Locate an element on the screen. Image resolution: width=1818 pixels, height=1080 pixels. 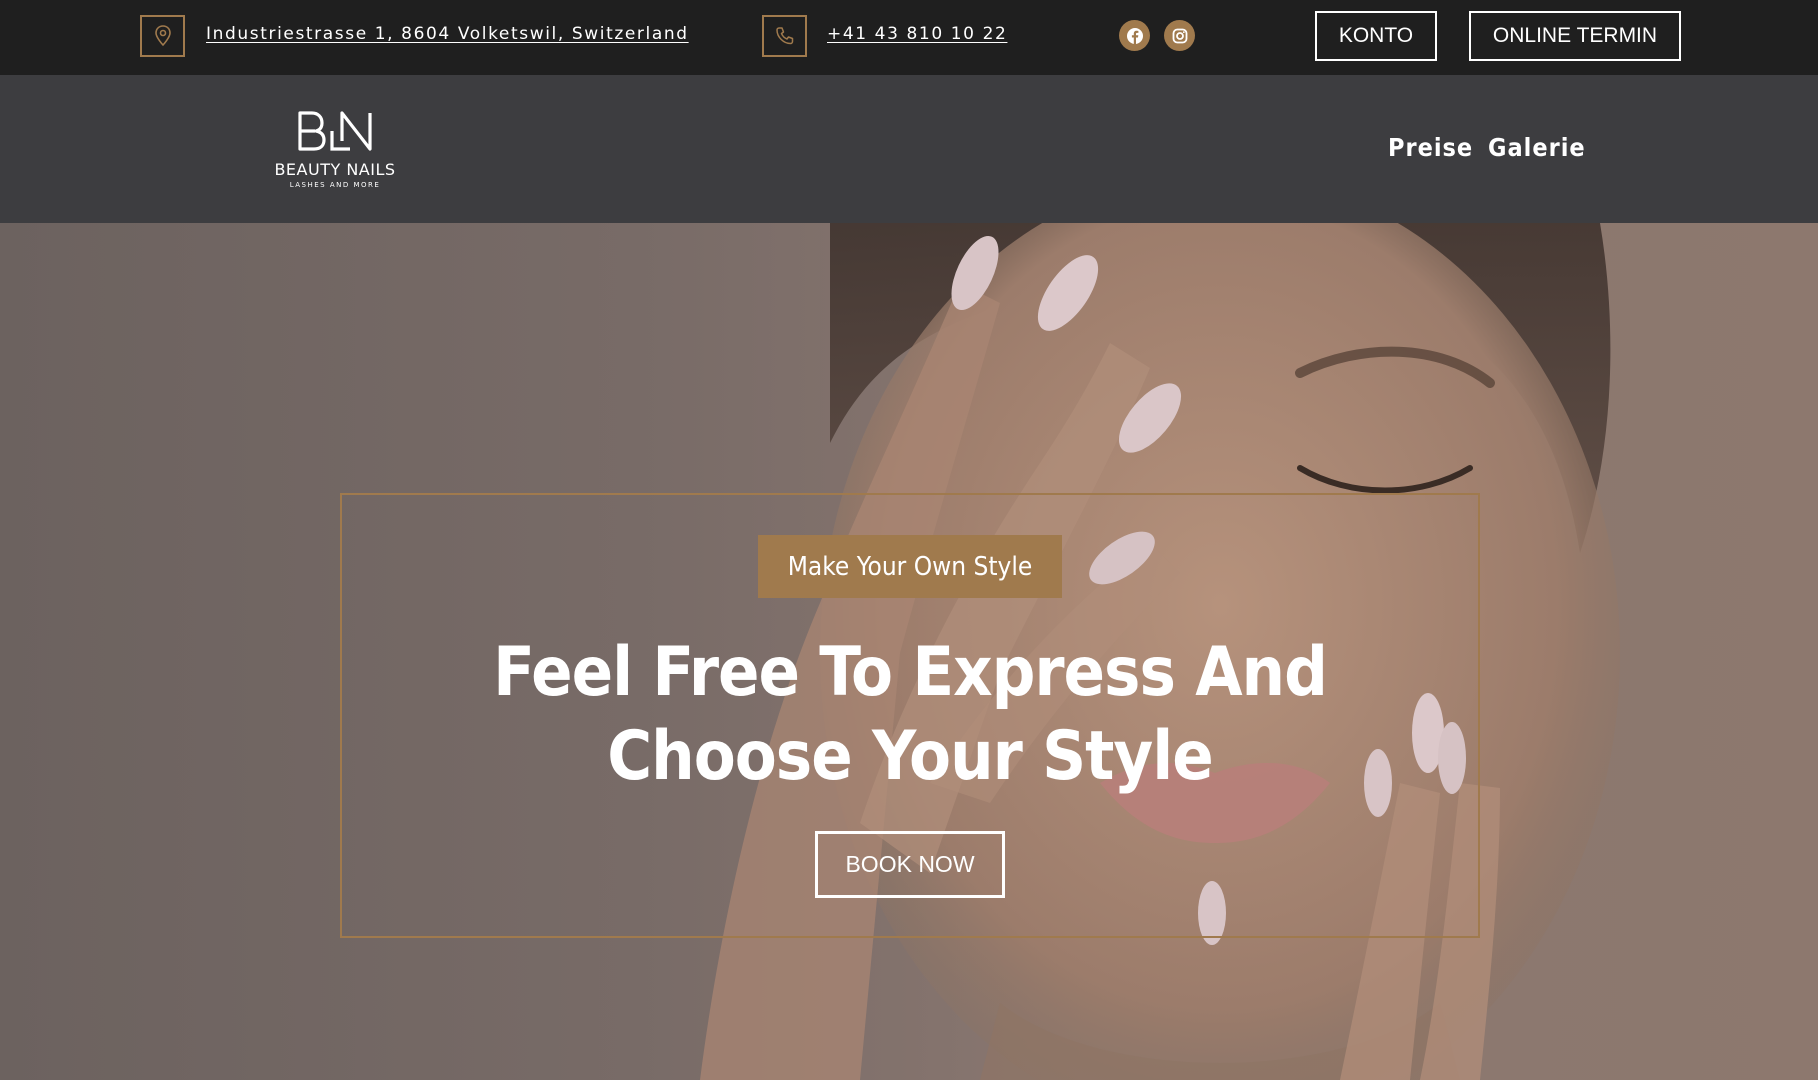
phone-link: +41 43 810 10 22 is located at coordinates (917, 34).